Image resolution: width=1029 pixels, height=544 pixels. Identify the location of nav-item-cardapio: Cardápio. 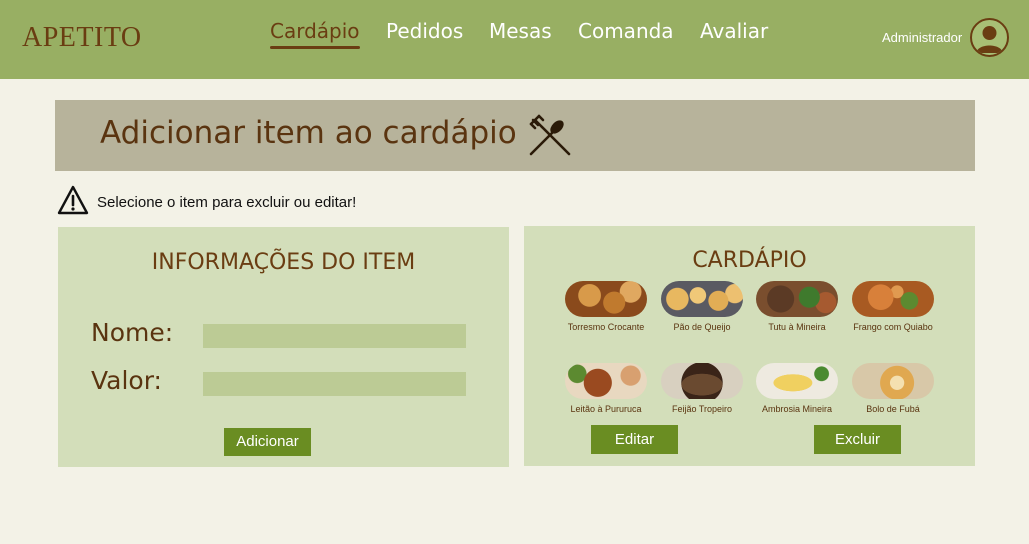
(315, 34).